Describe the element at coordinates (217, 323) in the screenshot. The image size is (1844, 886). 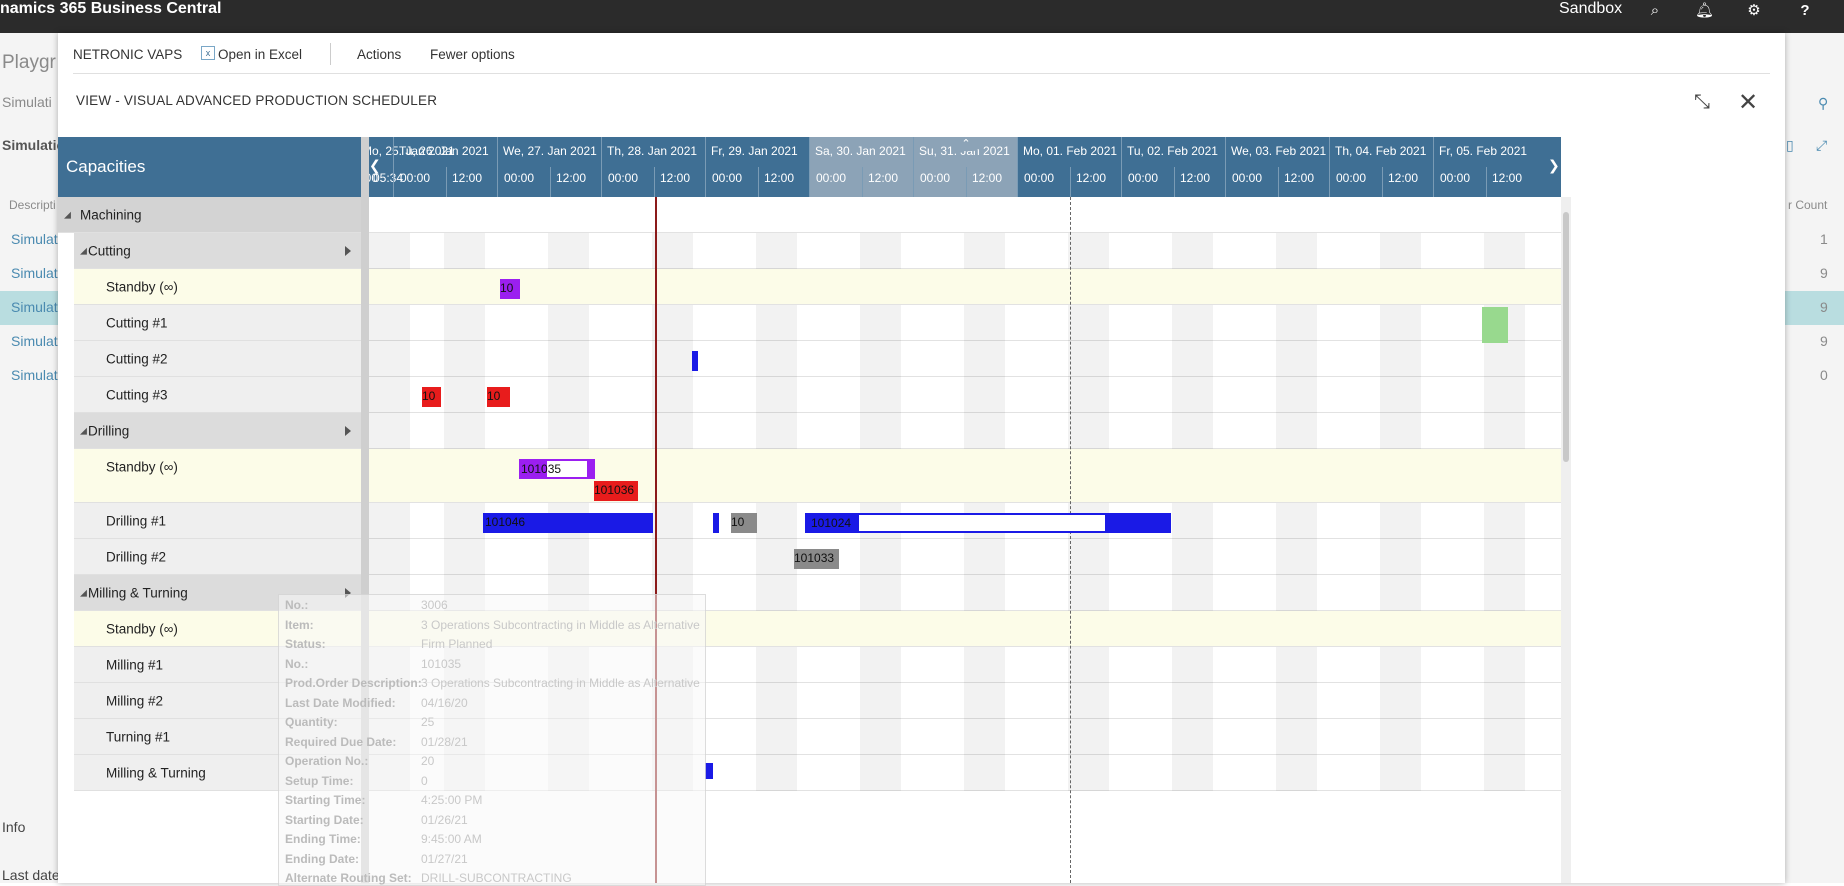
I see `capacity-resource: Cutting #1` at that location.